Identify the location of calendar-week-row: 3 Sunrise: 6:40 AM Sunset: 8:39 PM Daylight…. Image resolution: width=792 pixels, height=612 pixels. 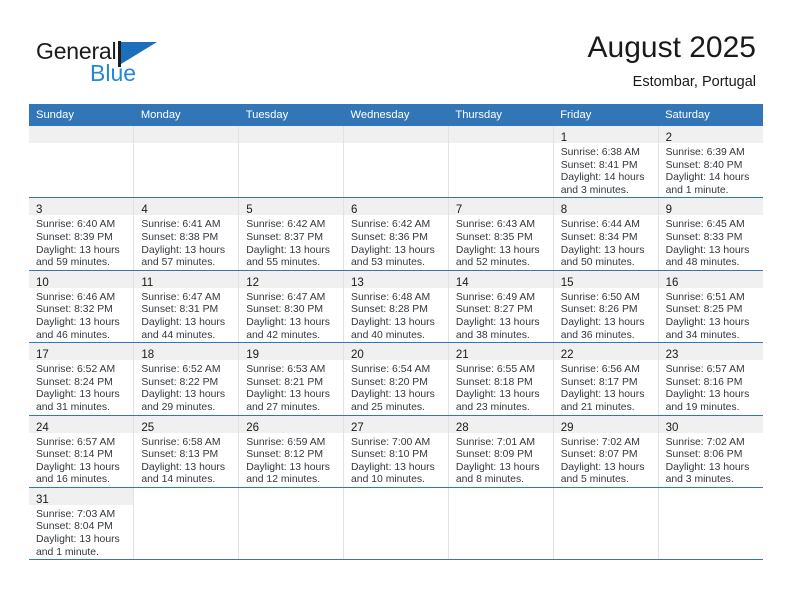
(396, 234).